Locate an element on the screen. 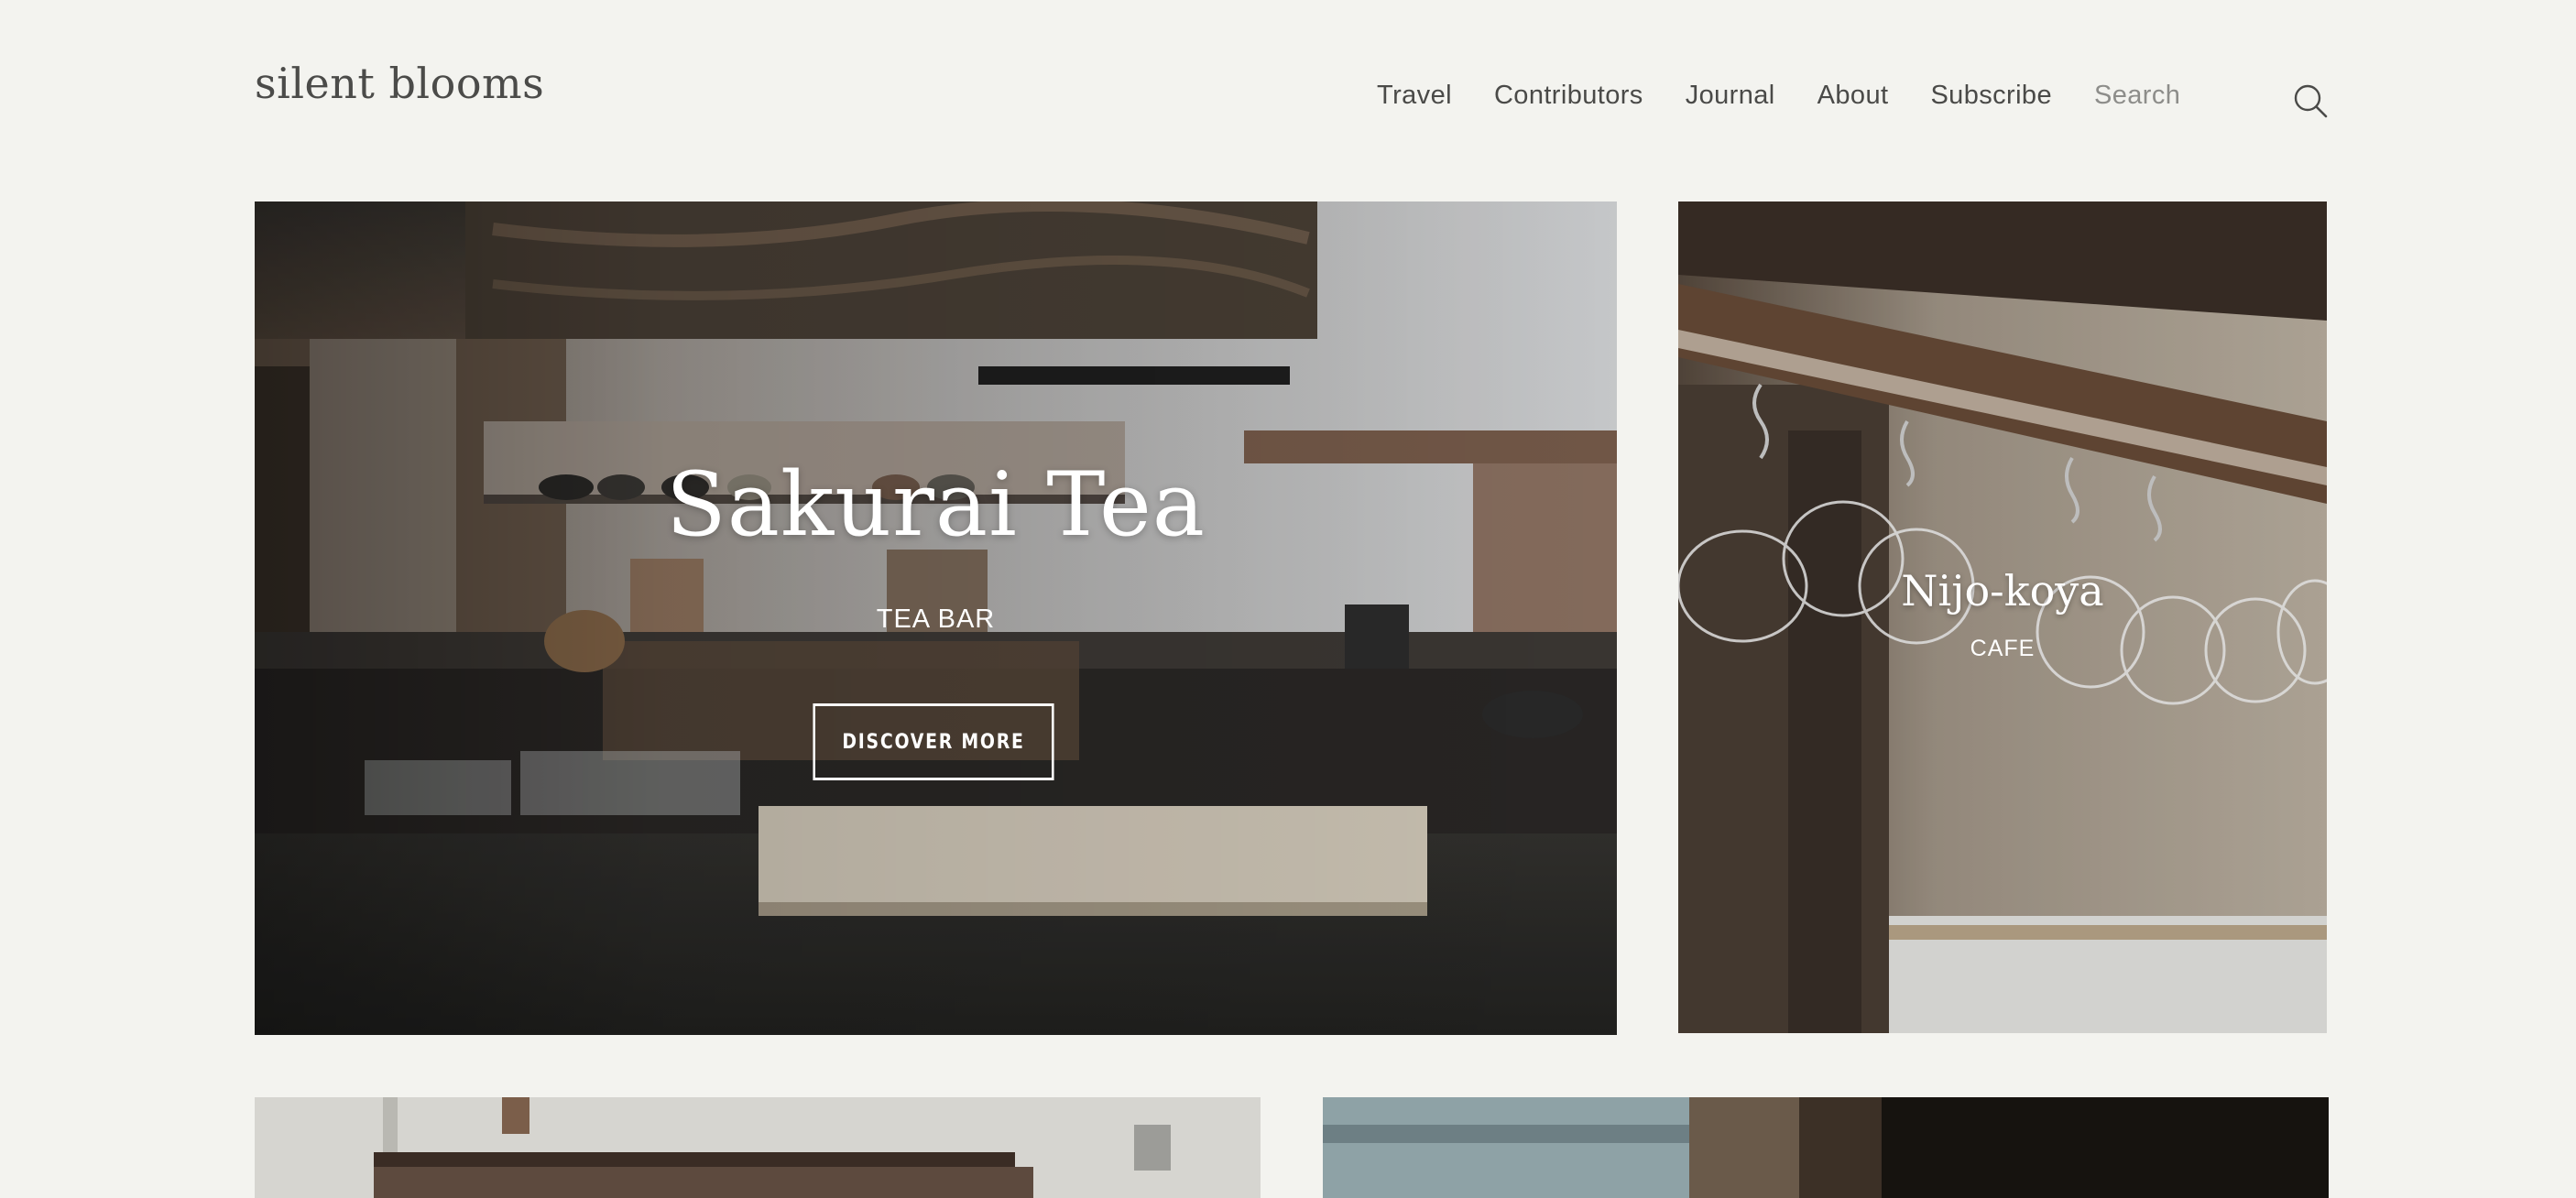 The height and width of the screenshot is (1198, 2576). side-feature-category: CAFE is located at coordinates (2003, 649).